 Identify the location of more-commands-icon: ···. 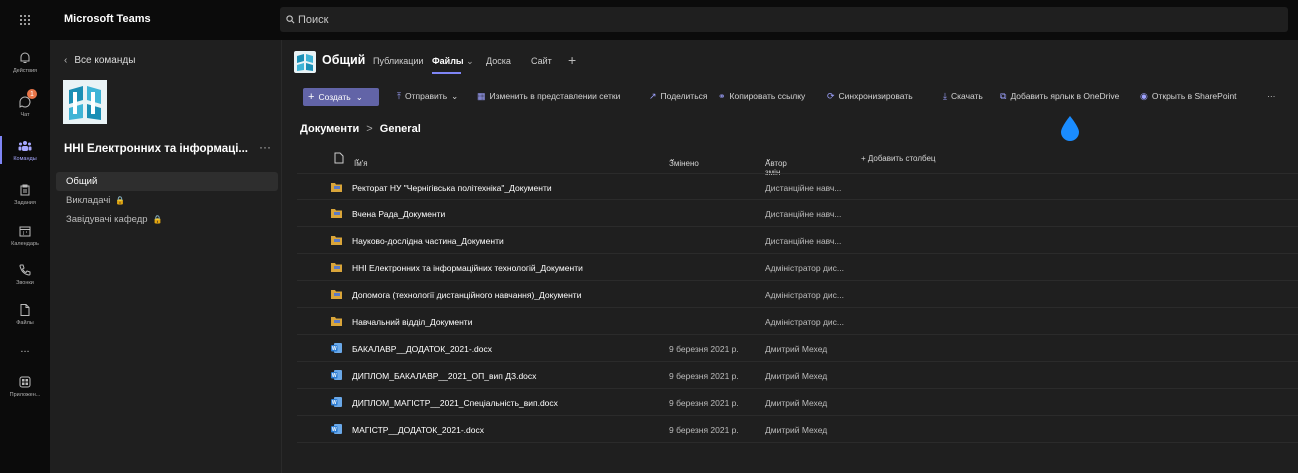
(1271, 96).